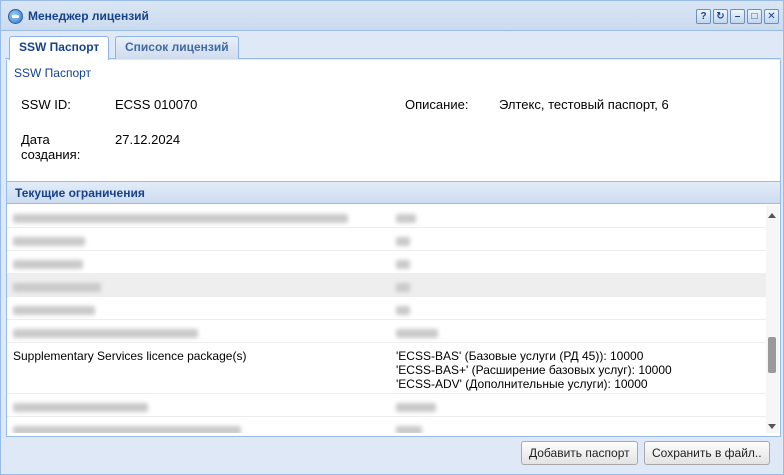  I want to click on window-tools: ? ↻ – □ ✕, so click(737, 16).